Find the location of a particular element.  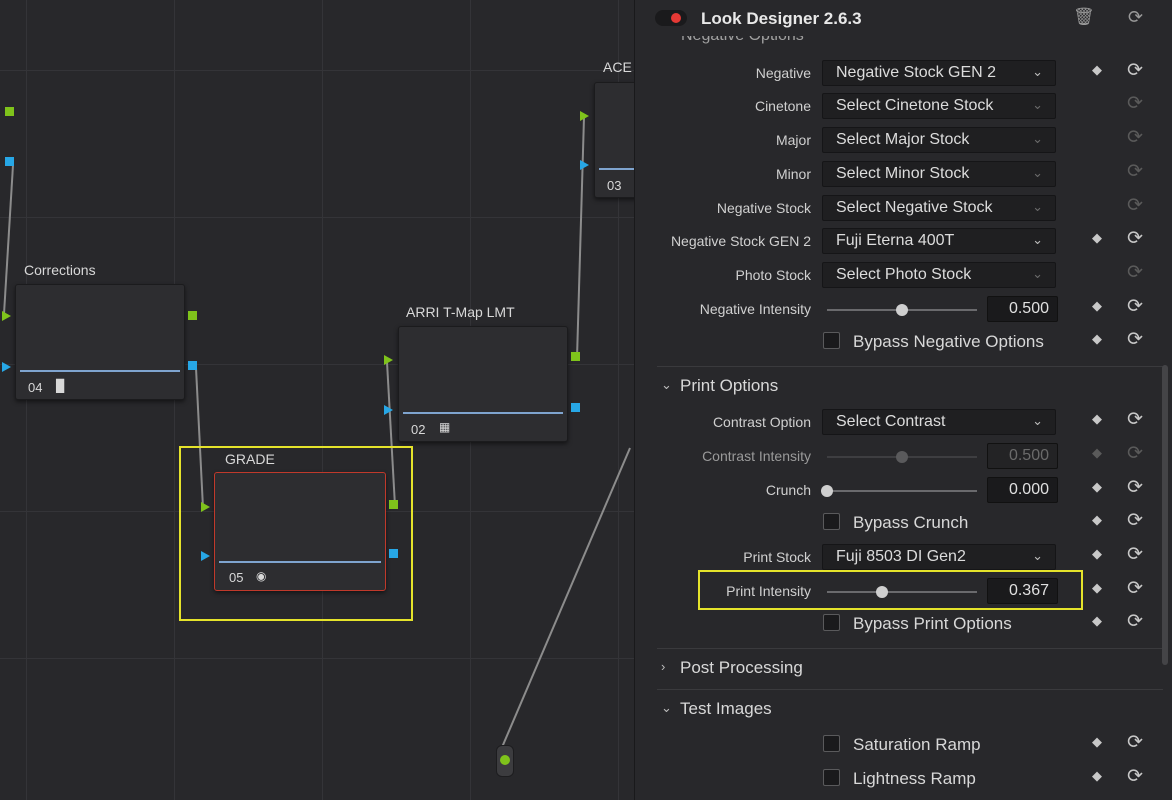

section-header-print-options: ⌄ Print Options is located at coordinates (903, 386).